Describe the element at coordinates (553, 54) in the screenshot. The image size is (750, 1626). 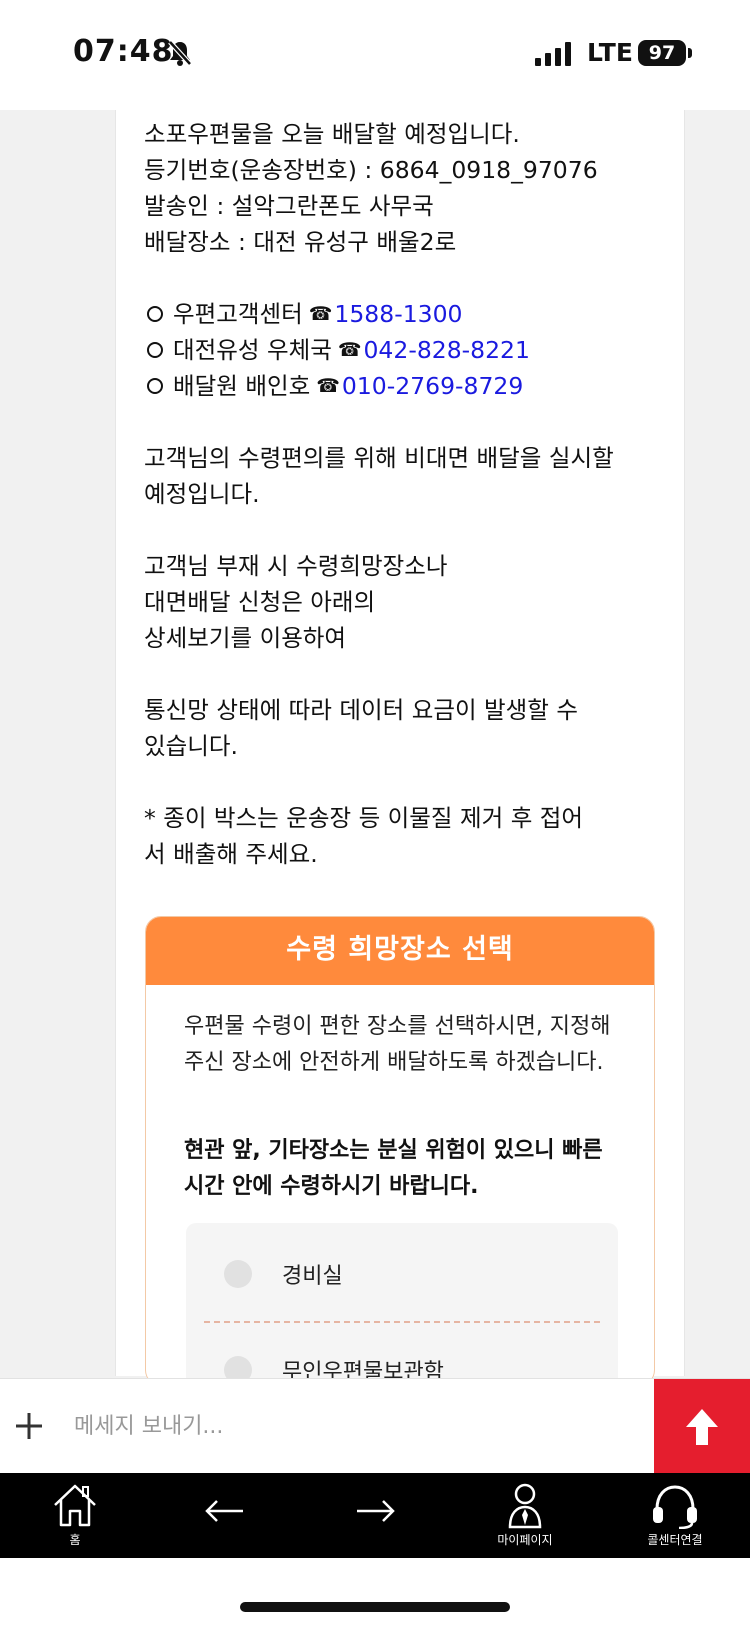
I see `signal-icon` at that location.